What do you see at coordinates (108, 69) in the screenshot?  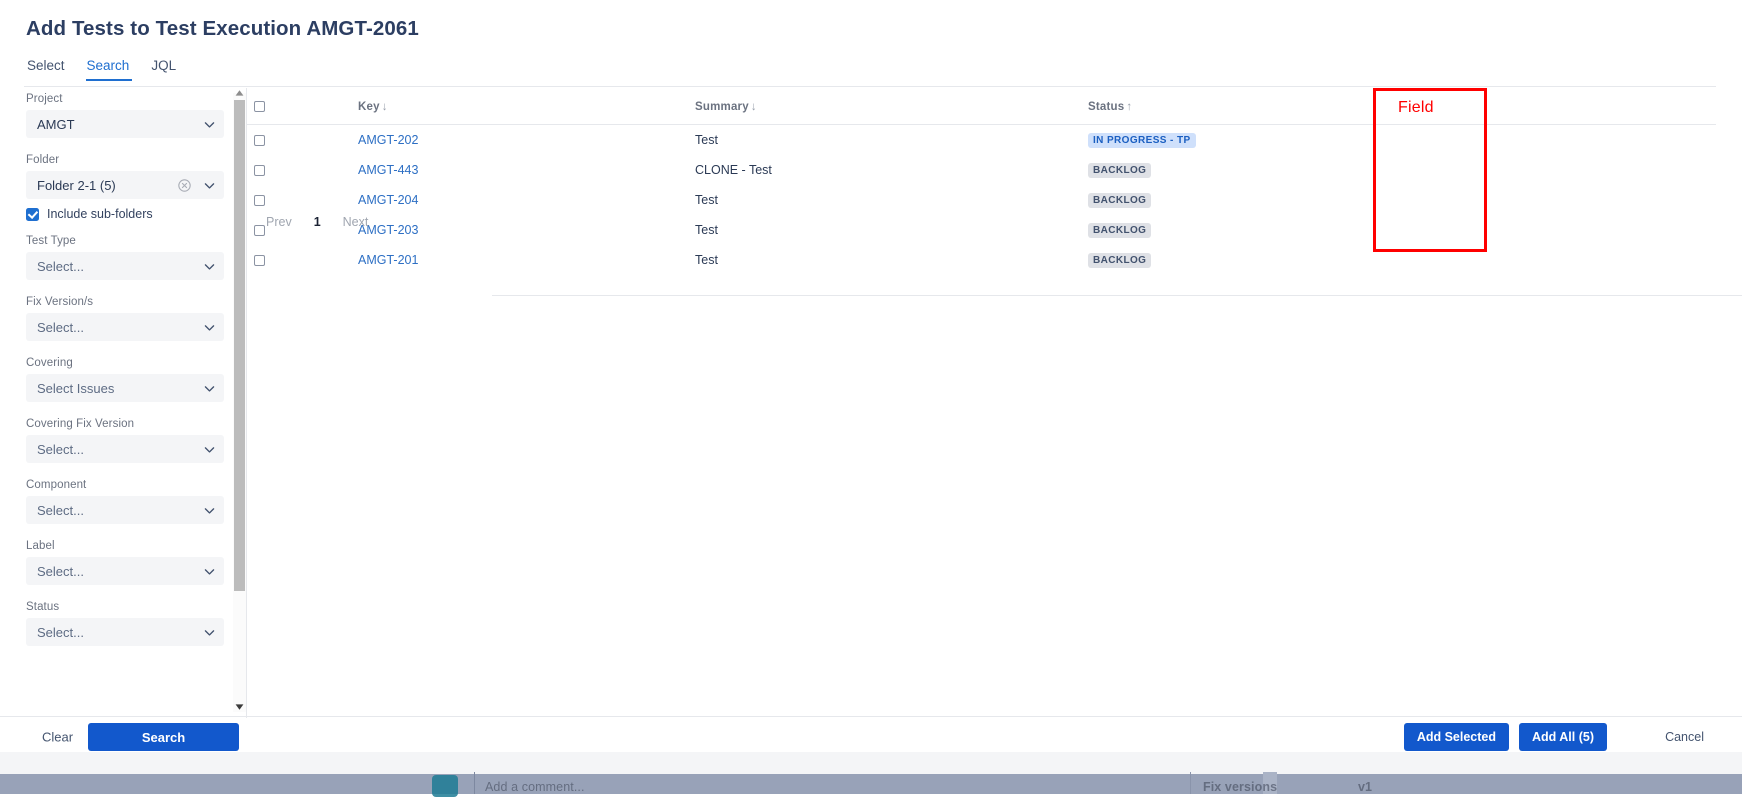 I see `tab-search: Search` at bounding box center [108, 69].